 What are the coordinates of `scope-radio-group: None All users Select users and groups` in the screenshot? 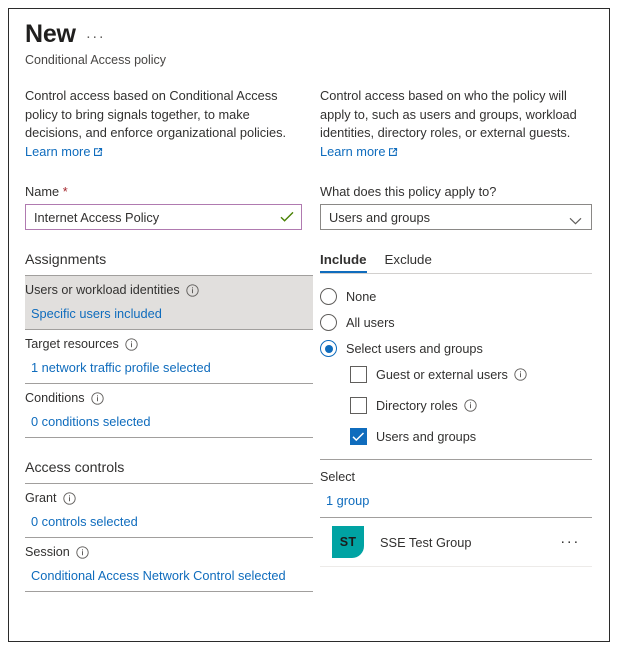 It's located at (459, 322).